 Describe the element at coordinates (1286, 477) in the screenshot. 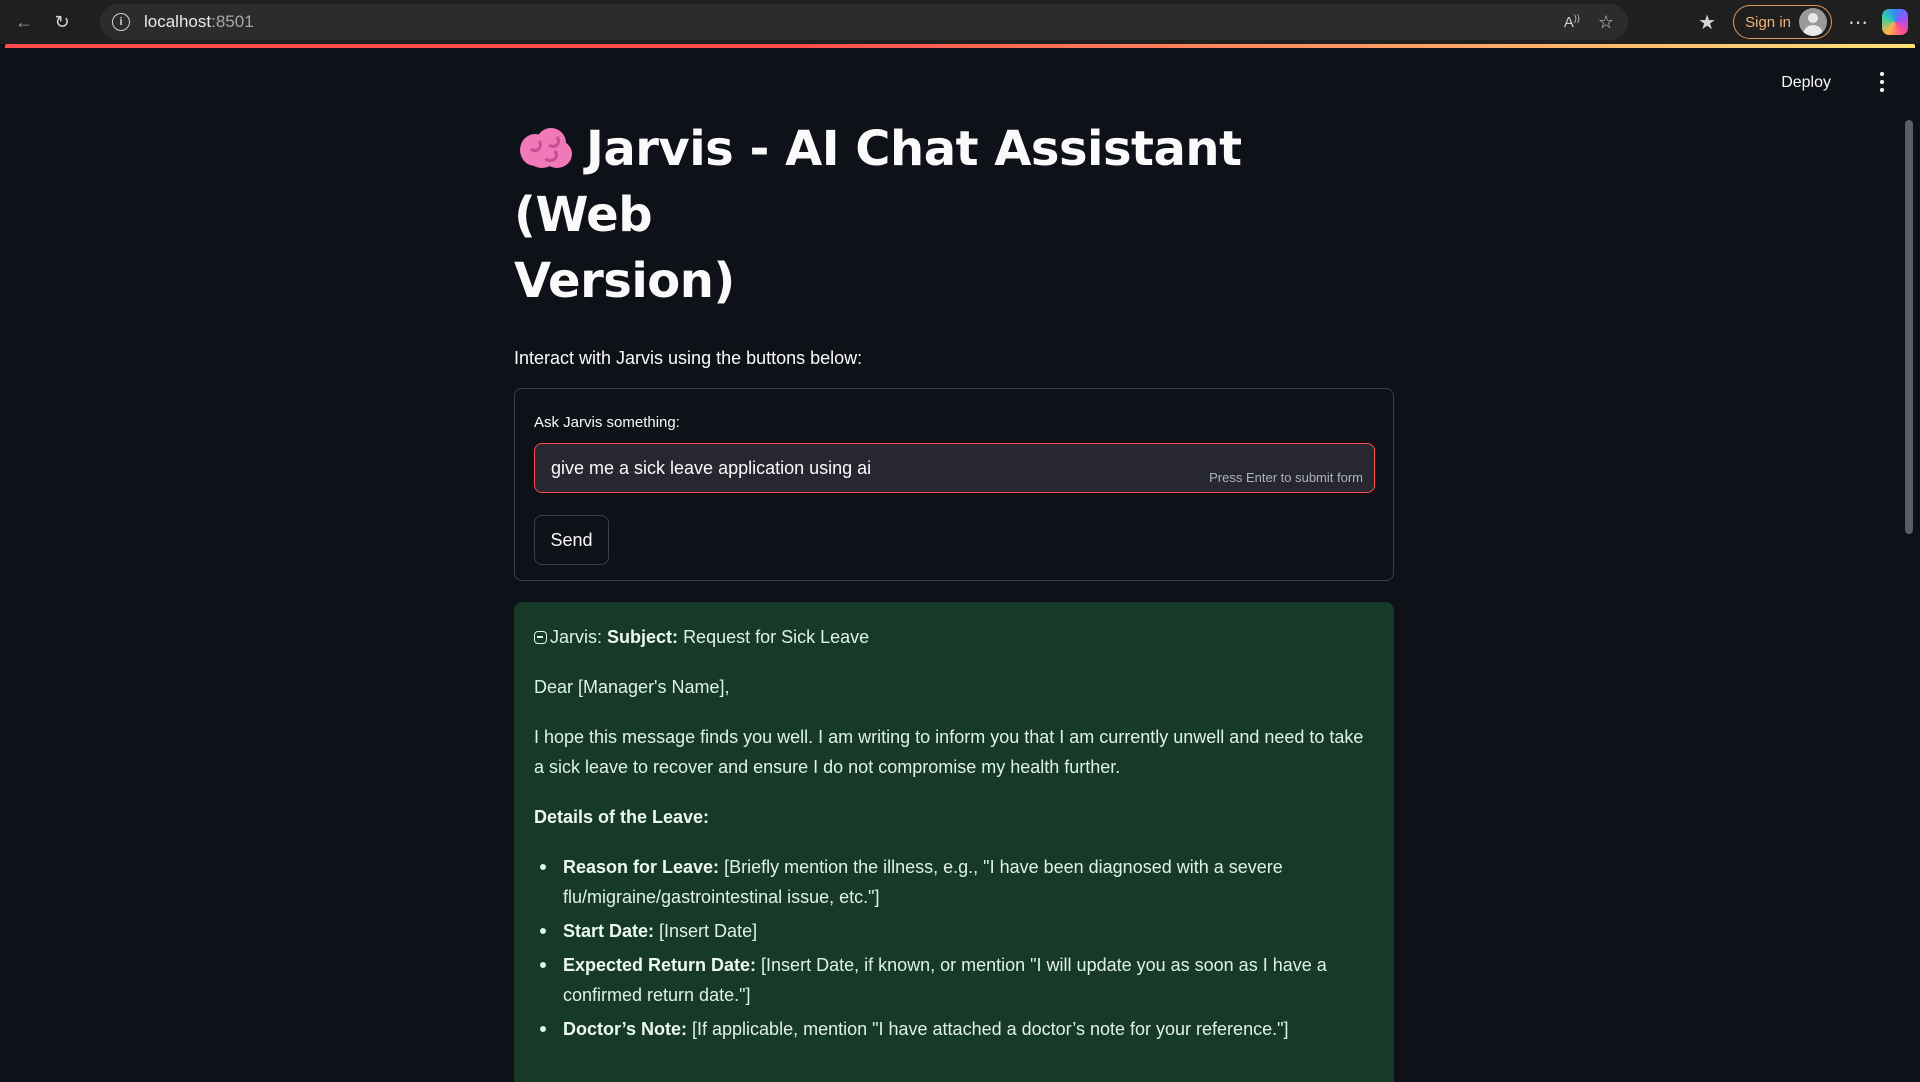

I see `submit-hint: Press Enter to submit form` at that location.